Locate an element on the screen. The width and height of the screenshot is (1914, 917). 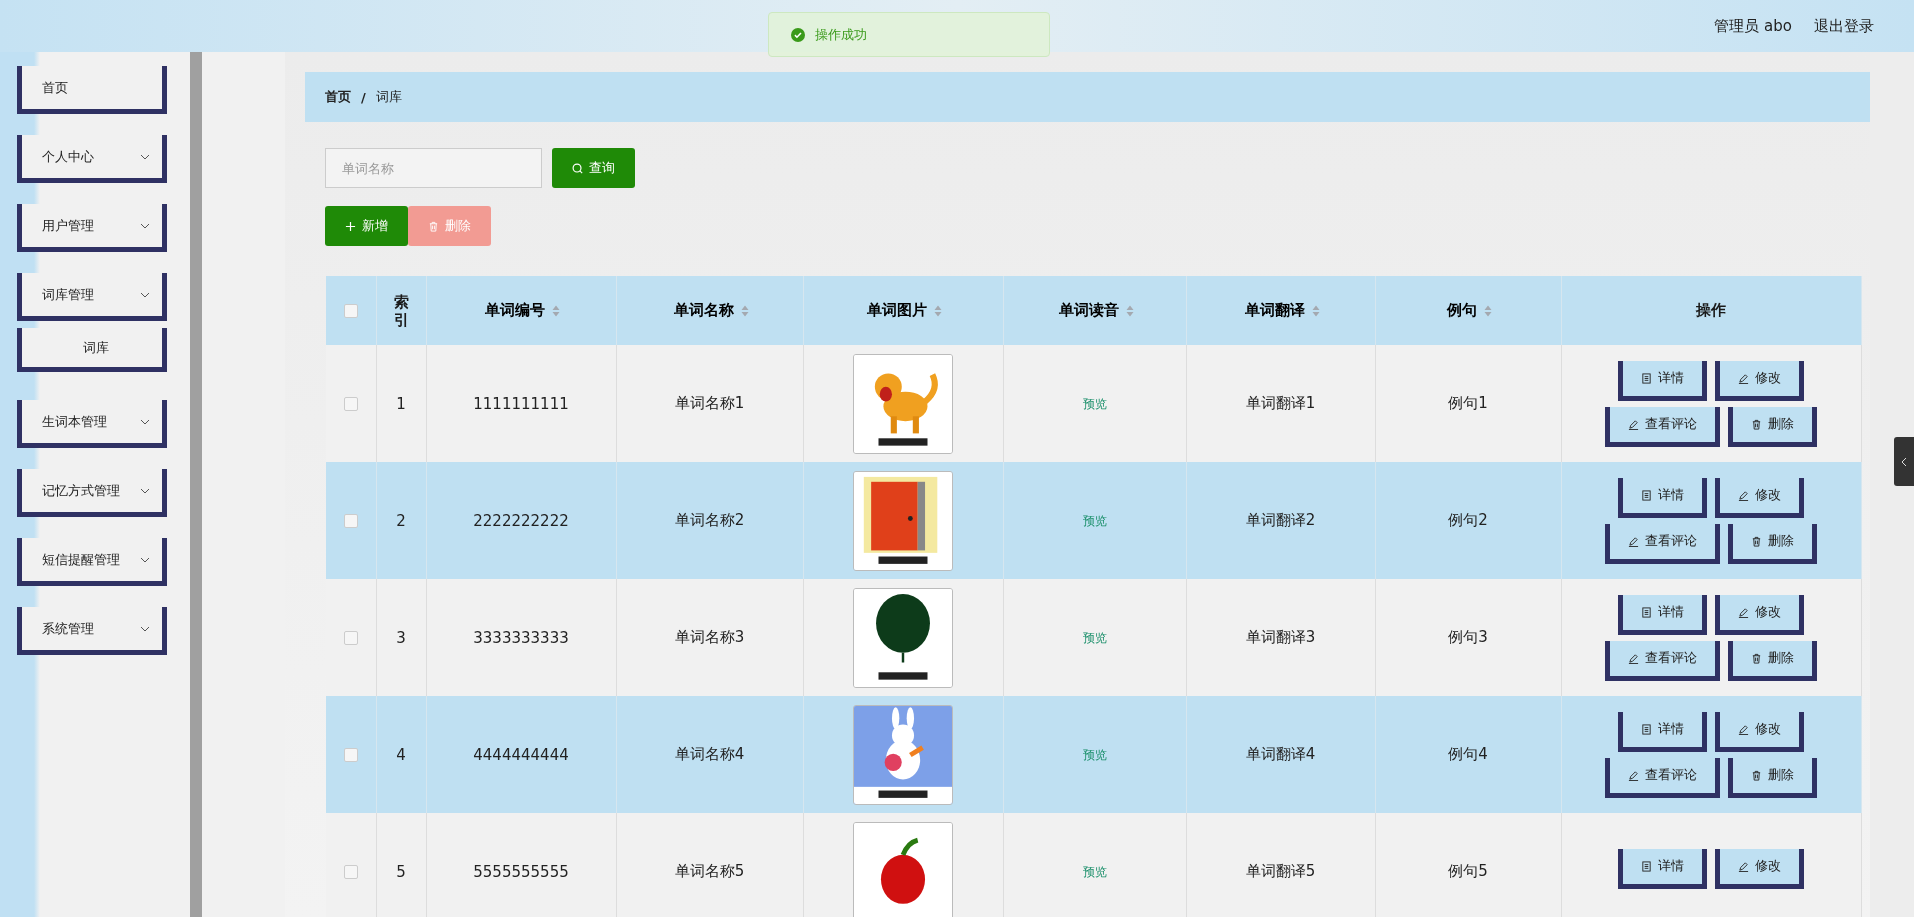
add-button: 新增 is located at coordinates (366, 226).